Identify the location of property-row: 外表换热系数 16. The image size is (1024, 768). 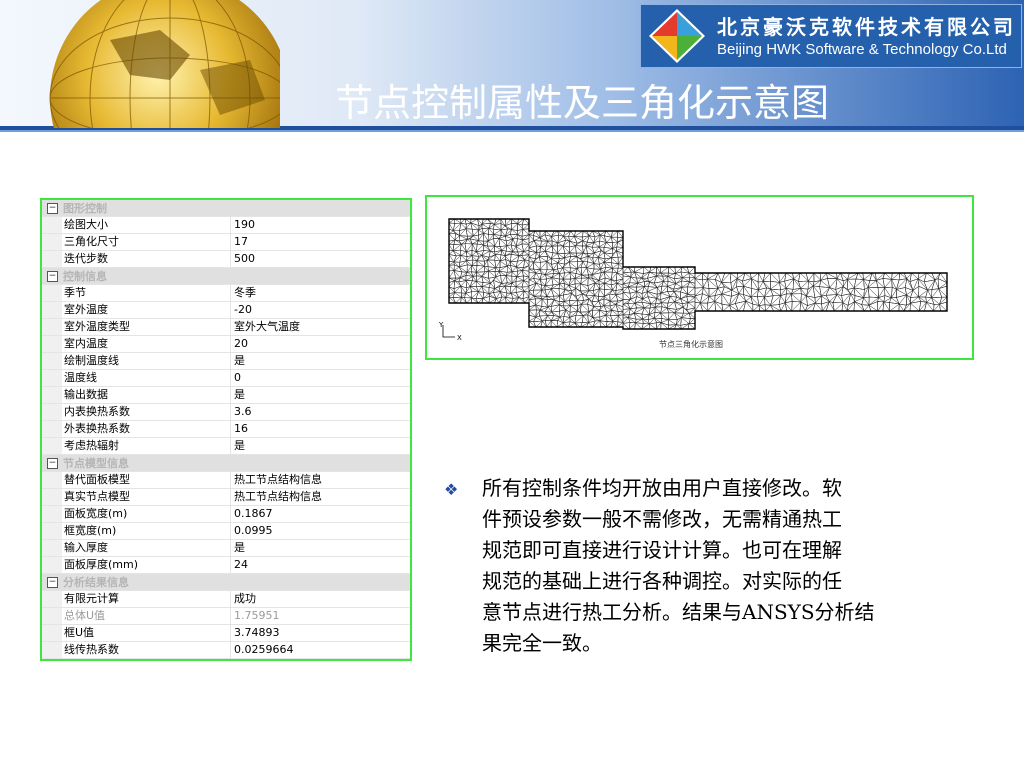
(226, 429).